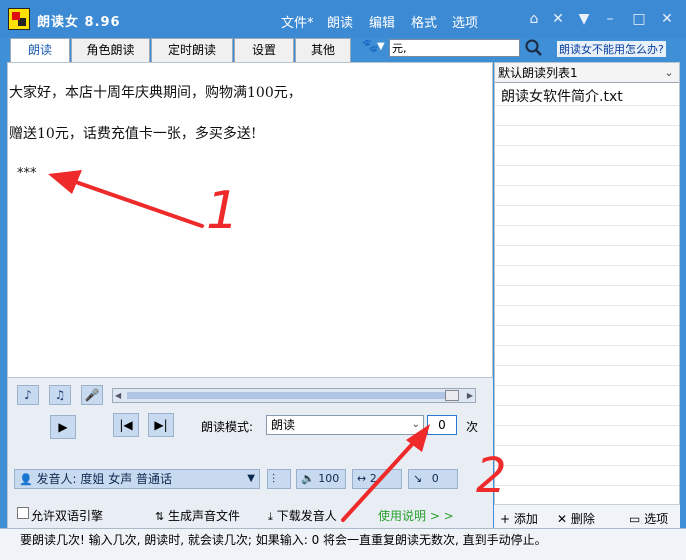 Image resolution: width=686 pixels, height=560 pixels. What do you see at coordinates (465, 21) in the screenshot?
I see `menu-options: 选项` at bounding box center [465, 21].